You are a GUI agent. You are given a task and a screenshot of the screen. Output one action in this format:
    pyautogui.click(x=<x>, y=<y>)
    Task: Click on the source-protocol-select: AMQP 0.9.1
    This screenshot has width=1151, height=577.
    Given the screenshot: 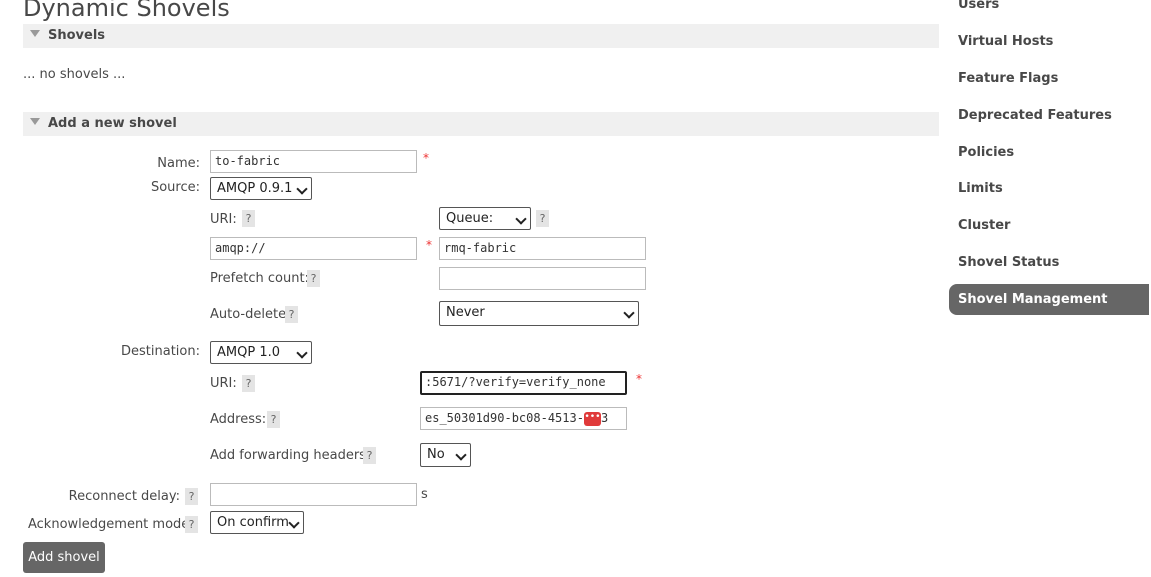 What is the action you would take?
    pyautogui.click(x=261, y=188)
    